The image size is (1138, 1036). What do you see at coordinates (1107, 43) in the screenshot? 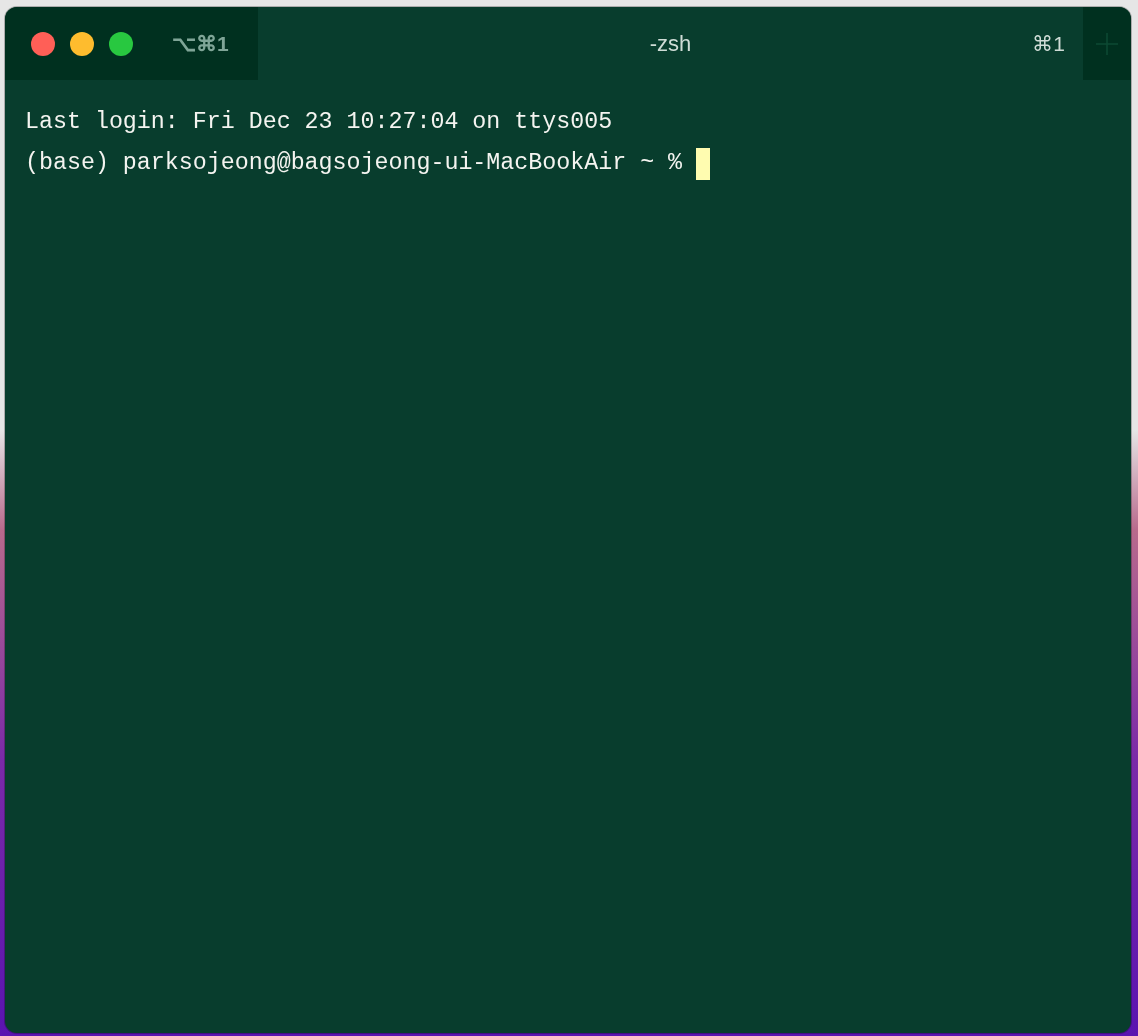
I see `plus-icon` at bounding box center [1107, 43].